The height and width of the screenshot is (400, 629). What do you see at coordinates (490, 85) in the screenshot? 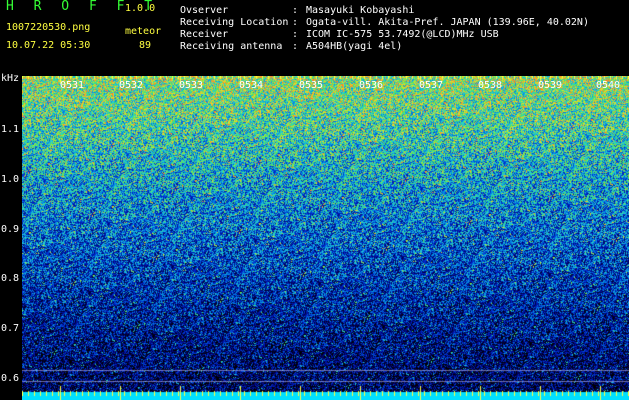
I see `time-label: 0538` at bounding box center [490, 85].